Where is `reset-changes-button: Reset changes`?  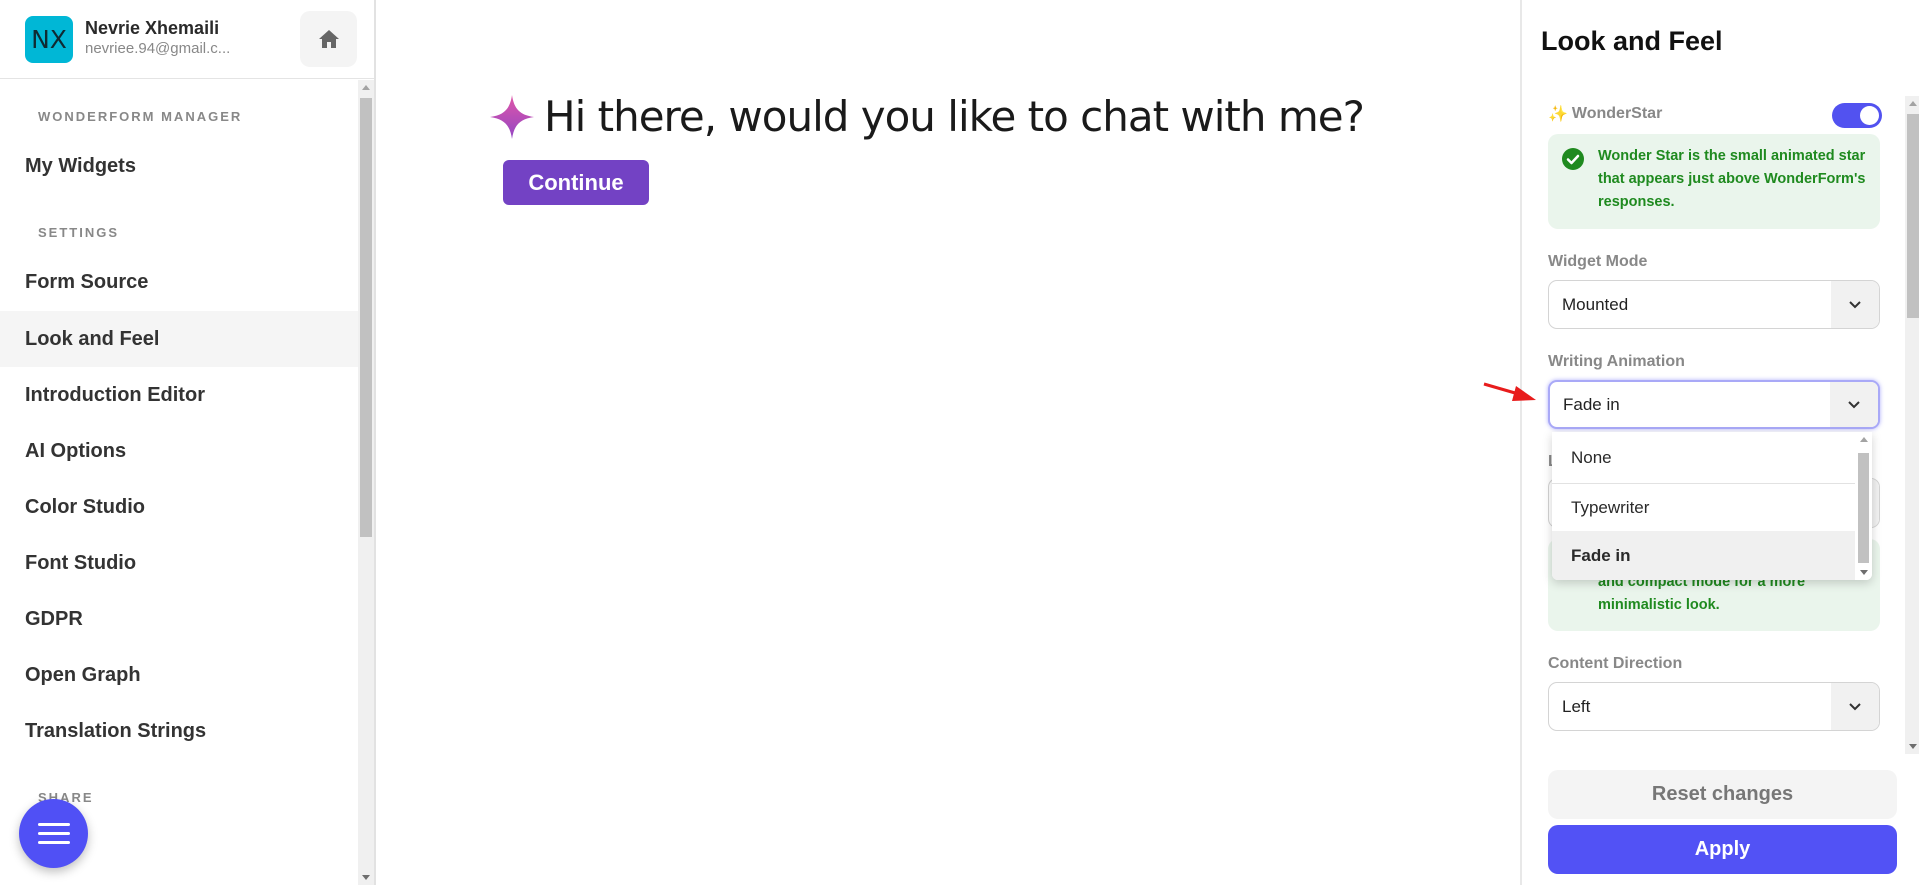 reset-changes-button: Reset changes is located at coordinates (1722, 794).